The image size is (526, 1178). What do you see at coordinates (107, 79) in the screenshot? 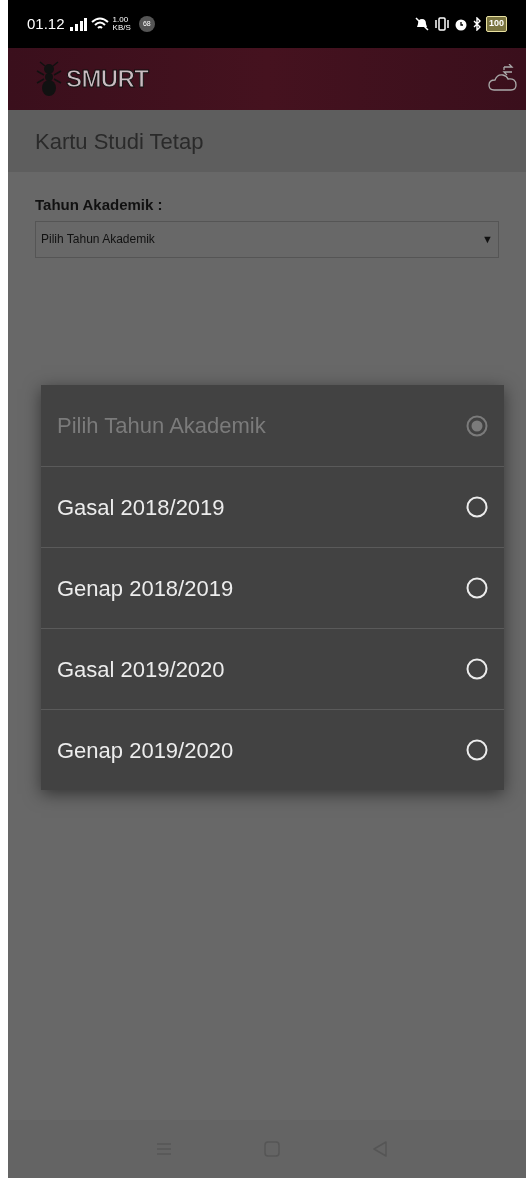
I see `app-logo-text: SMURT` at bounding box center [107, 79].